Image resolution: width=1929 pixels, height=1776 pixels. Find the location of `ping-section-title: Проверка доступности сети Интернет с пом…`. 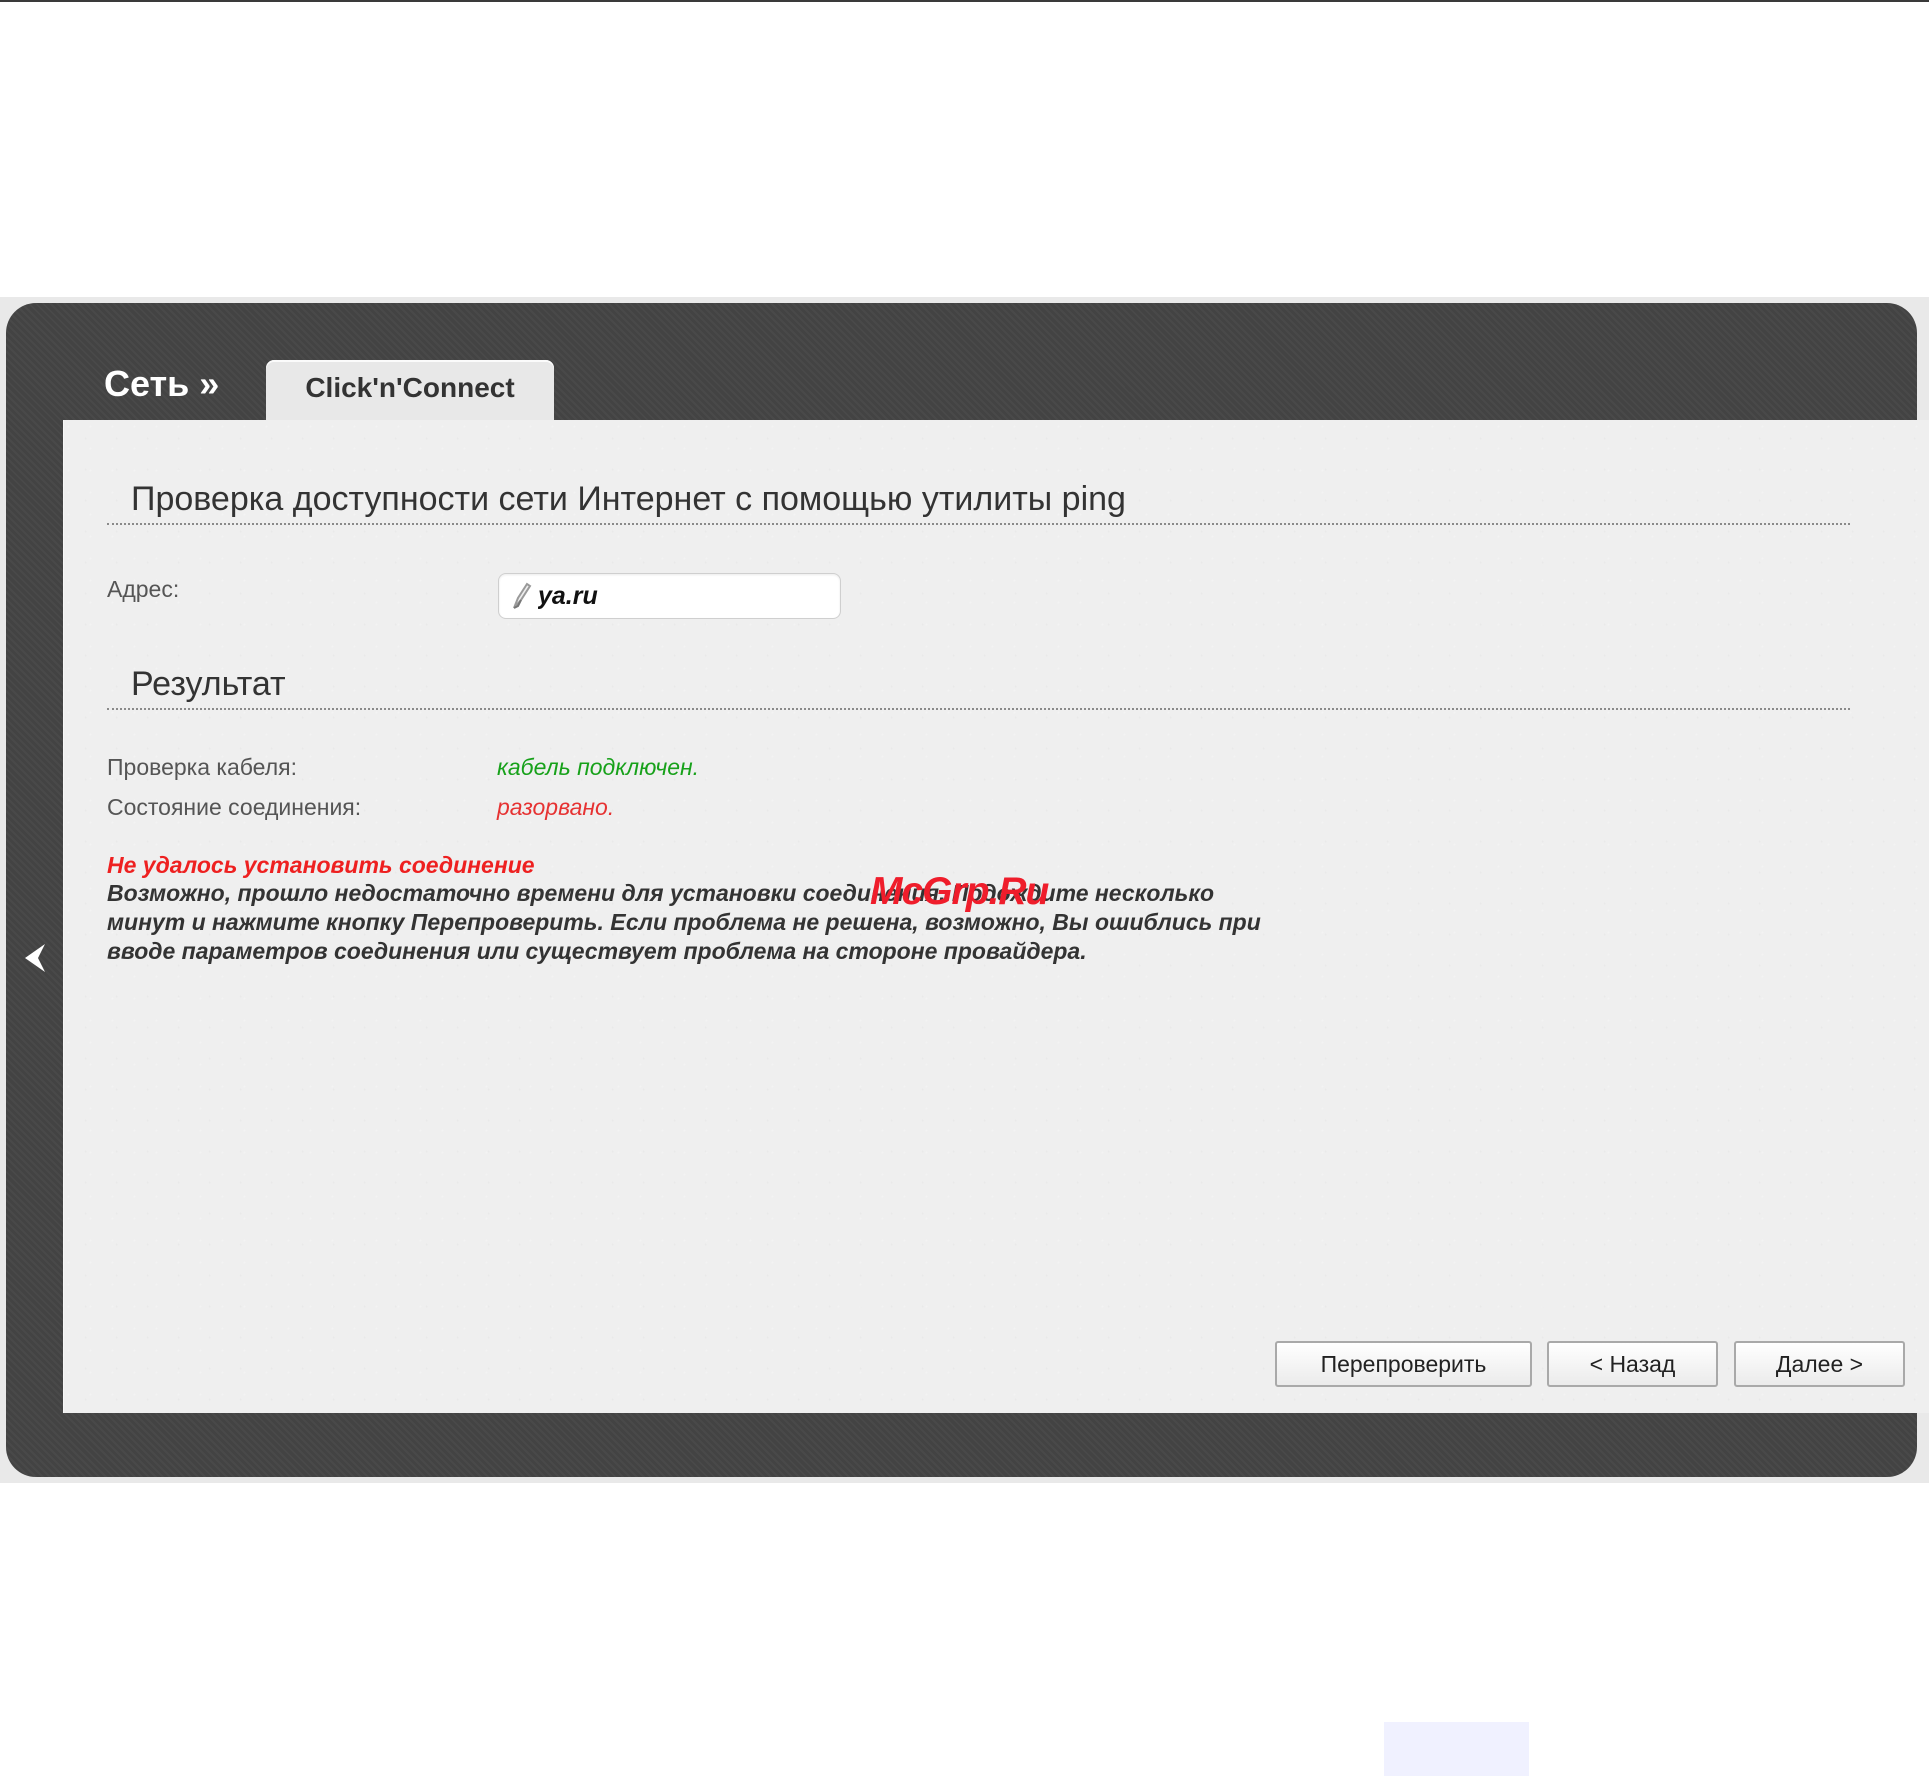

ping-section-title: Проверка доступности сети Интернет с пом… is located at coordinates (628, 499).